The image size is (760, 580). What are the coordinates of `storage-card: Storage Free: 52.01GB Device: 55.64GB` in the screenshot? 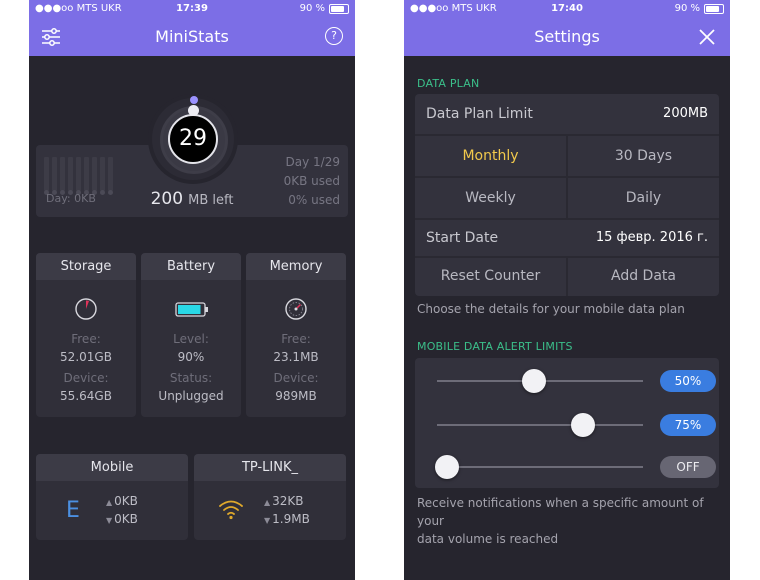 It's located at (86, 335).